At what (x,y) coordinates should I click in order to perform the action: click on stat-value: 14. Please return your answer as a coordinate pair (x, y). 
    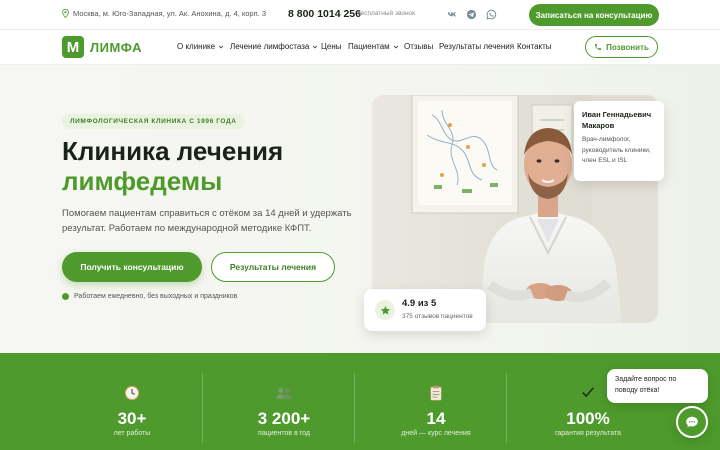
    Looking at the image, I should click on (436, 418).